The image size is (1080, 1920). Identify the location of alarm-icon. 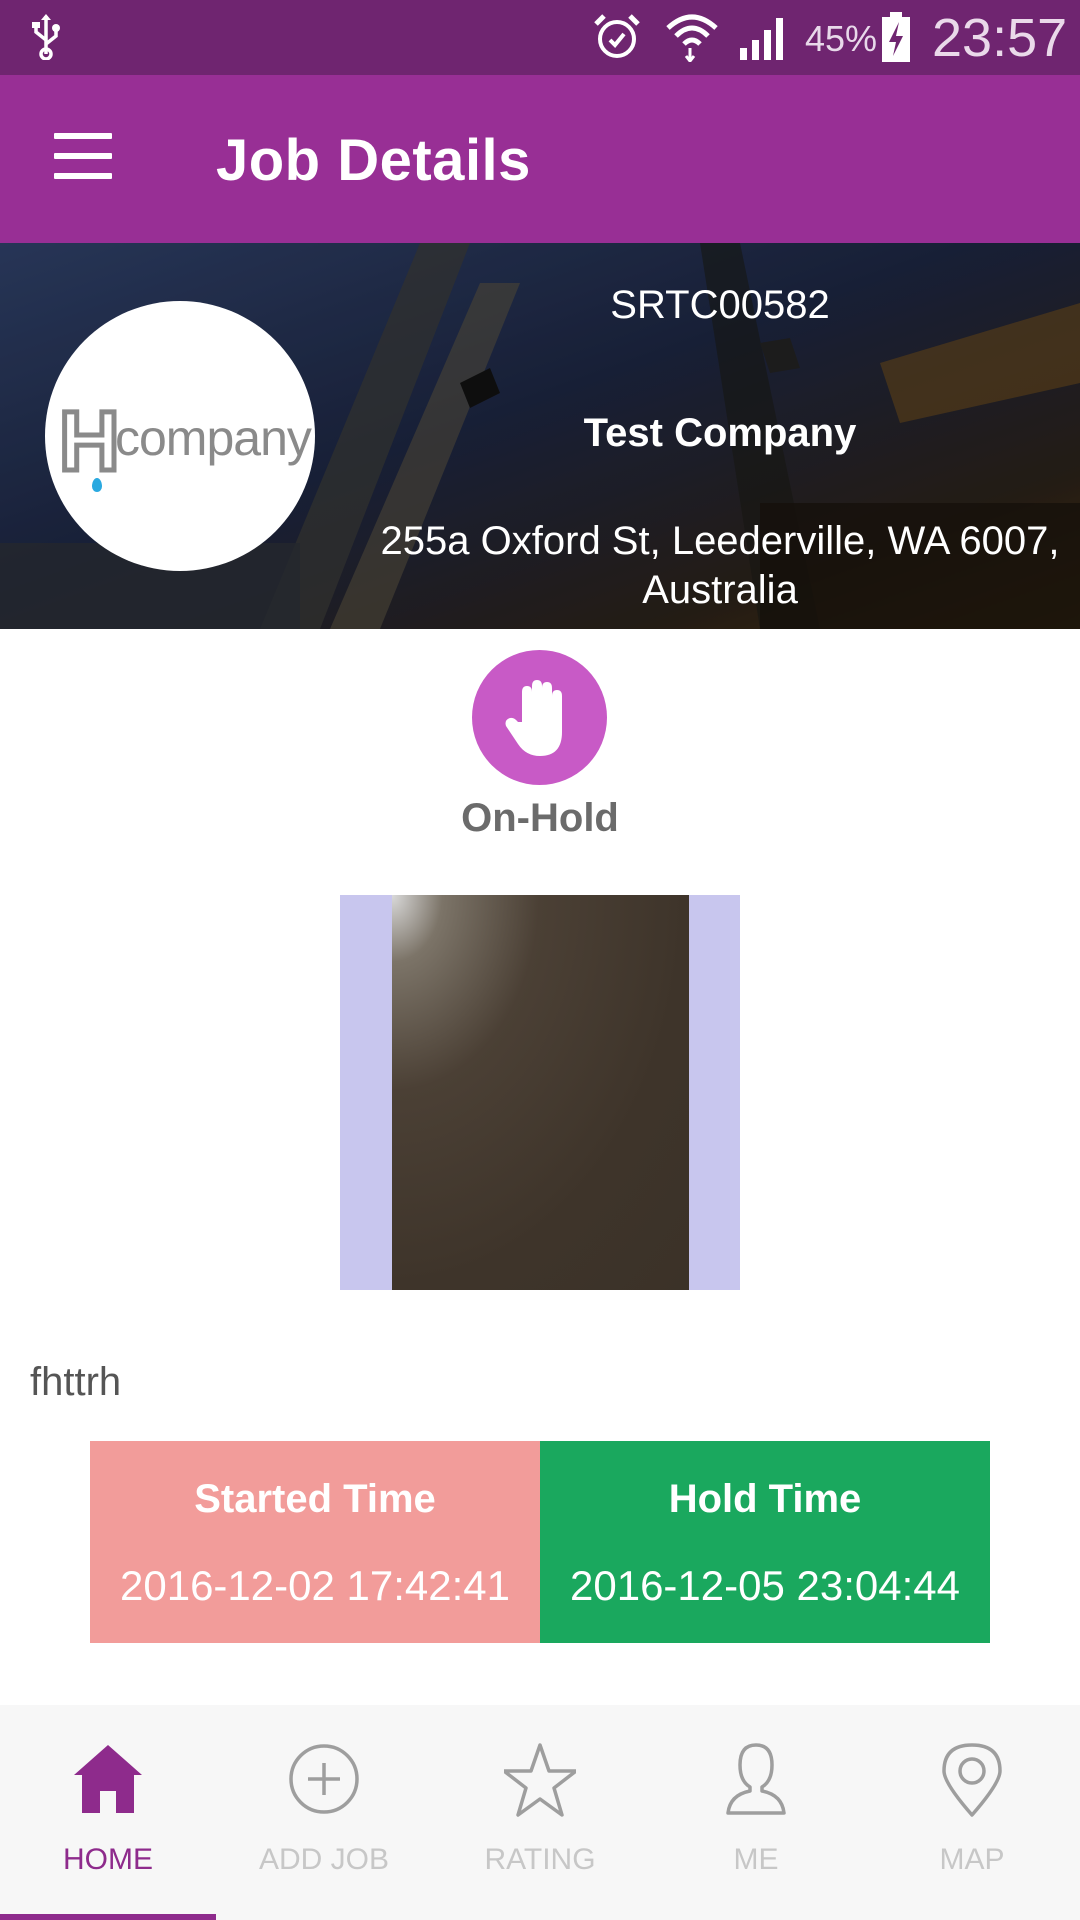
(617, 36).